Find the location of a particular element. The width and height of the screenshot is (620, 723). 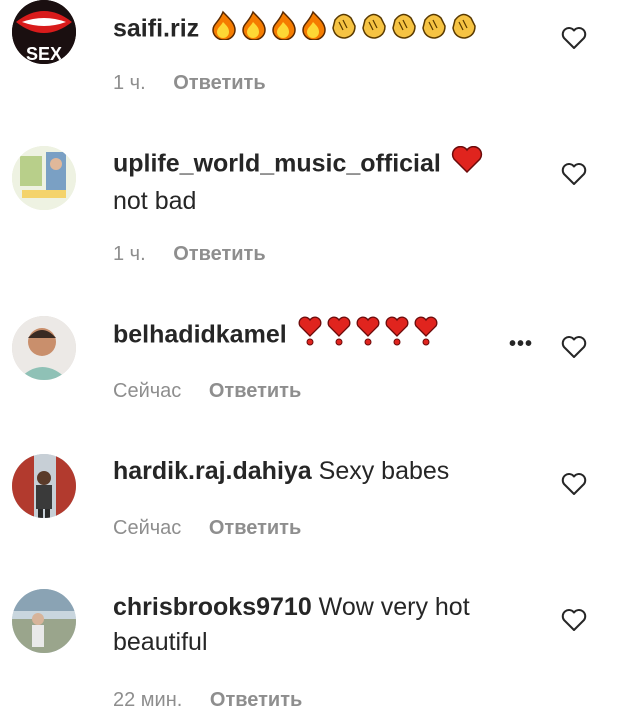

red-heart-emoji is located at coordinates (467, 164).